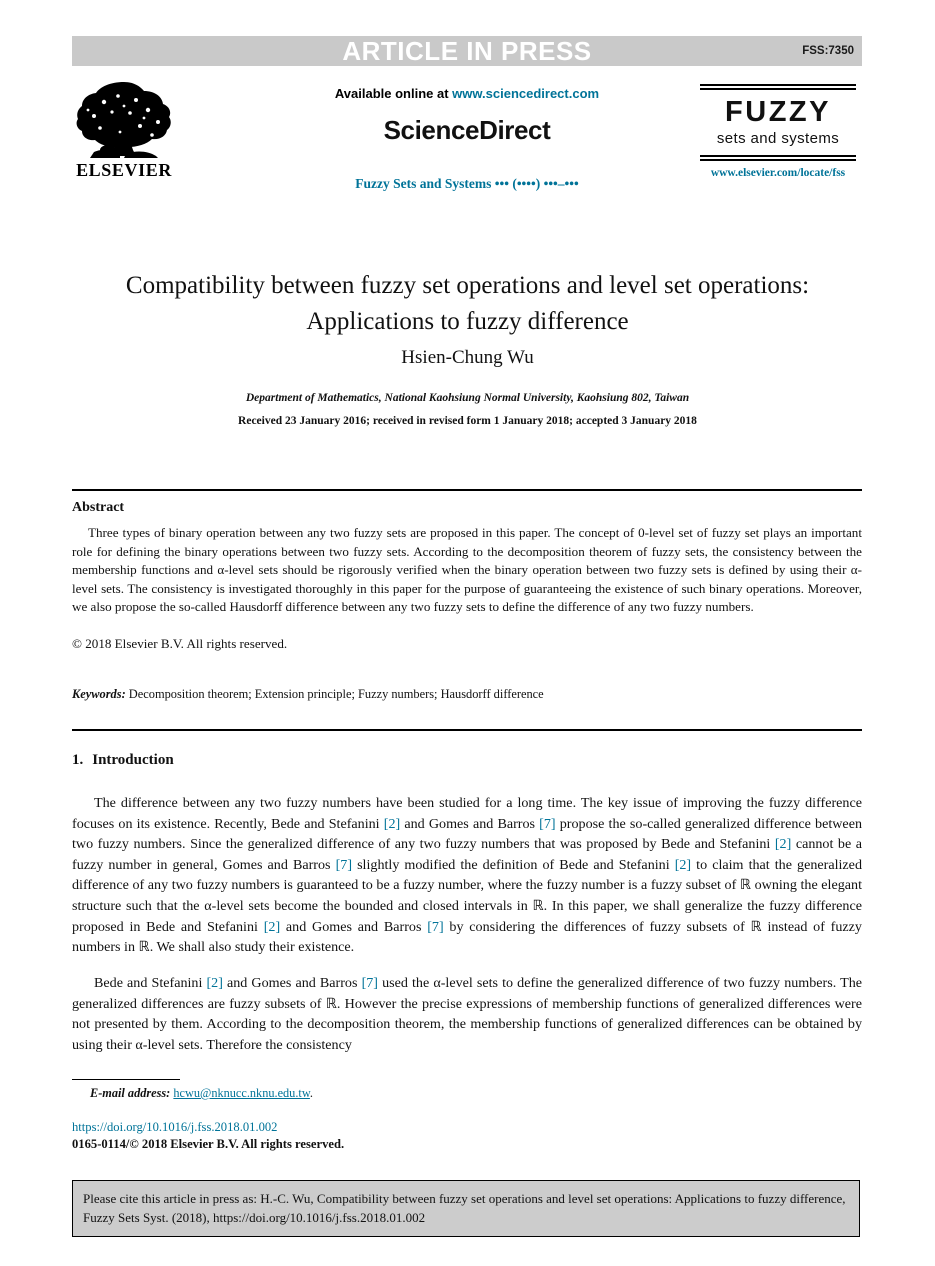  I want to click on available-online-prefix: Available online at, so click(393, 93).